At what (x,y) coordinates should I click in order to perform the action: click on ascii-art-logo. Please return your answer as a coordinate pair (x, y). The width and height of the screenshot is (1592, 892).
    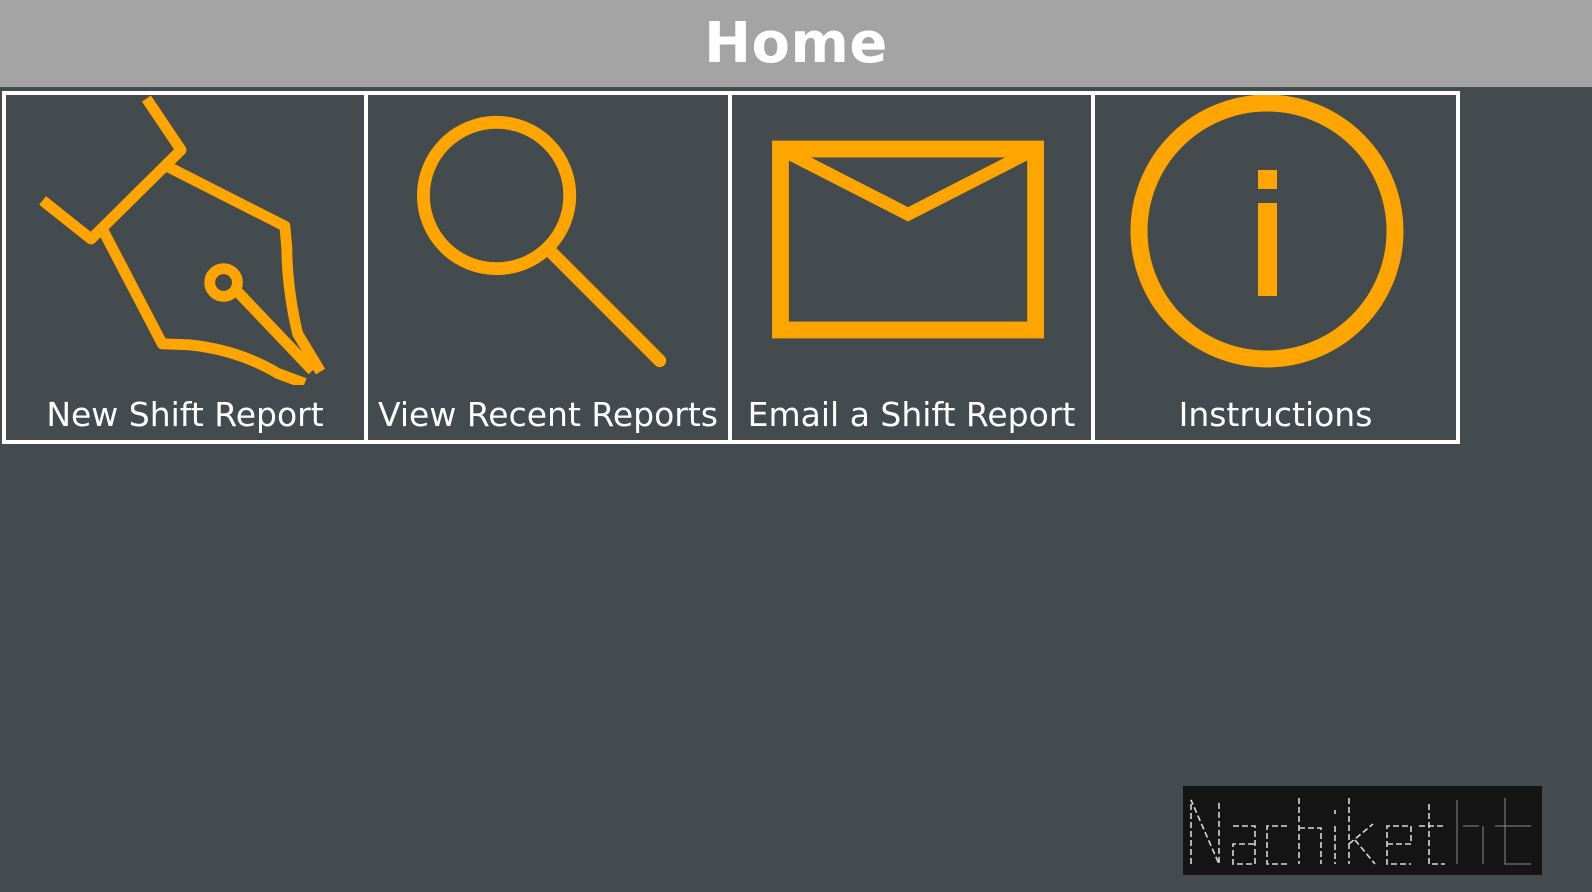
    Looking at the image, I should click on (1360, 831).